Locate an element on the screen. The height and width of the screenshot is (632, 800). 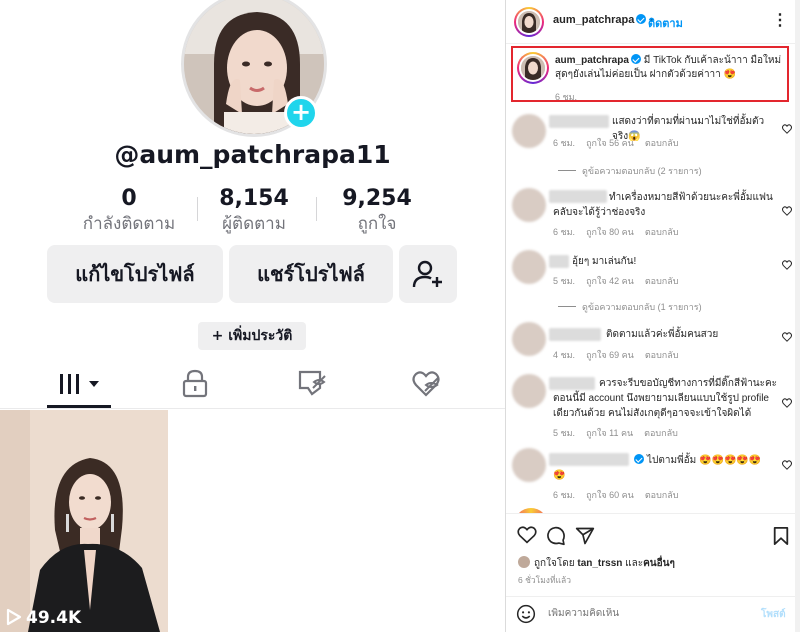
emoji-icon is located at coordinates (526, 614).